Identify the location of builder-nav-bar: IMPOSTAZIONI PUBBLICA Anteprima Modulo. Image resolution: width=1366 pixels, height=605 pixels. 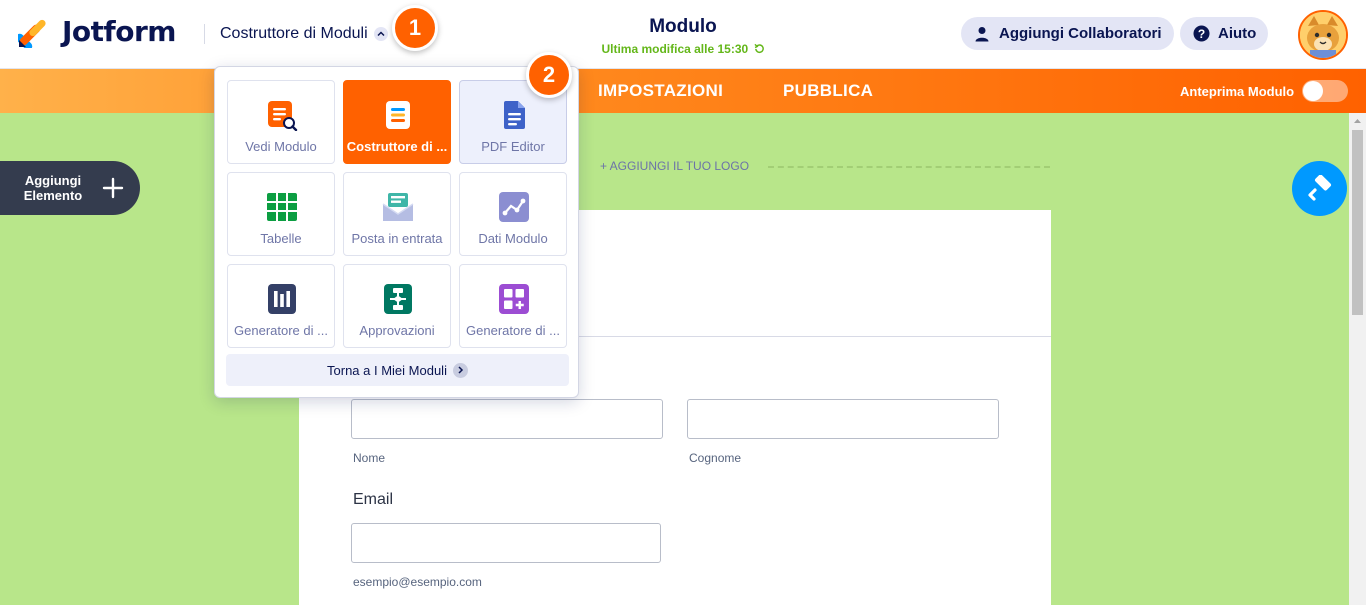
(683, 91).